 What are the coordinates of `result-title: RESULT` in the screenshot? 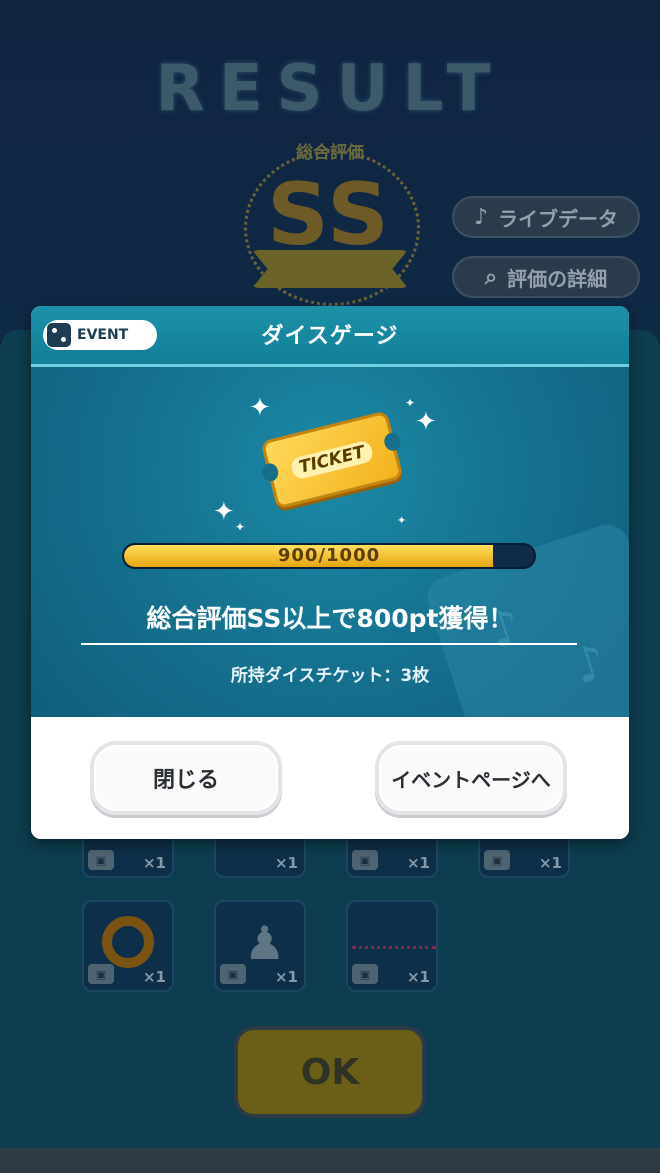 It's located at (330, 89).